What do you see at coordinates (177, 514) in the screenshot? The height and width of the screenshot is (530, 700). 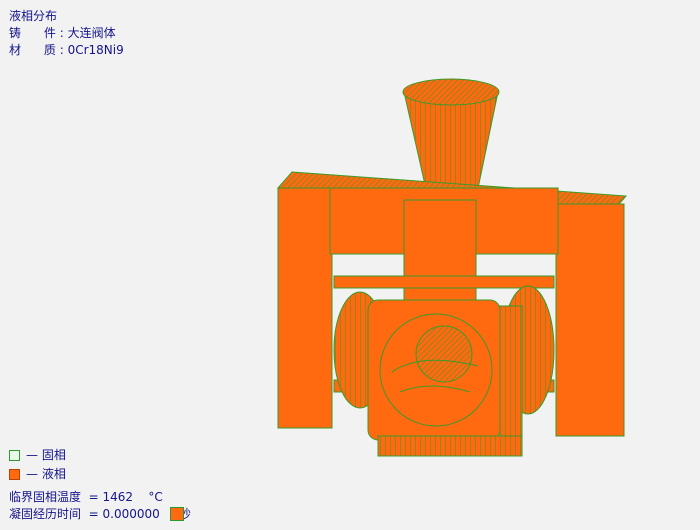 I see `liquid-swatch-icon` at bounding box center [177, 514].